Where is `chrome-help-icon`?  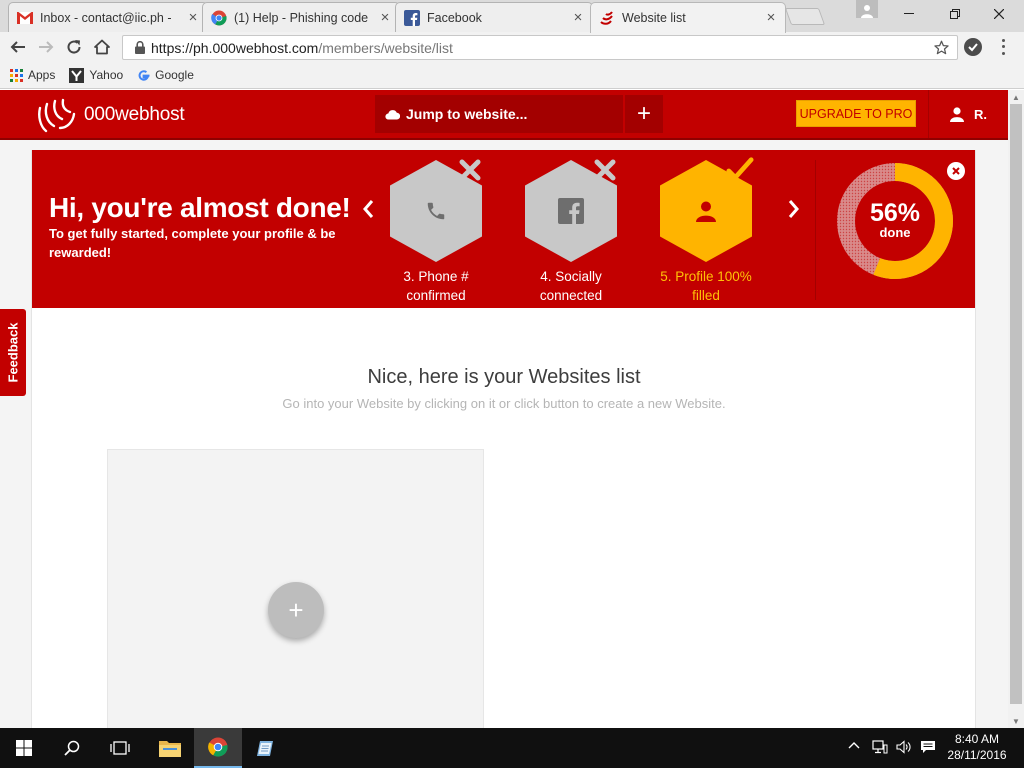 chrome-help-icon is located at coordinates (219, 18).